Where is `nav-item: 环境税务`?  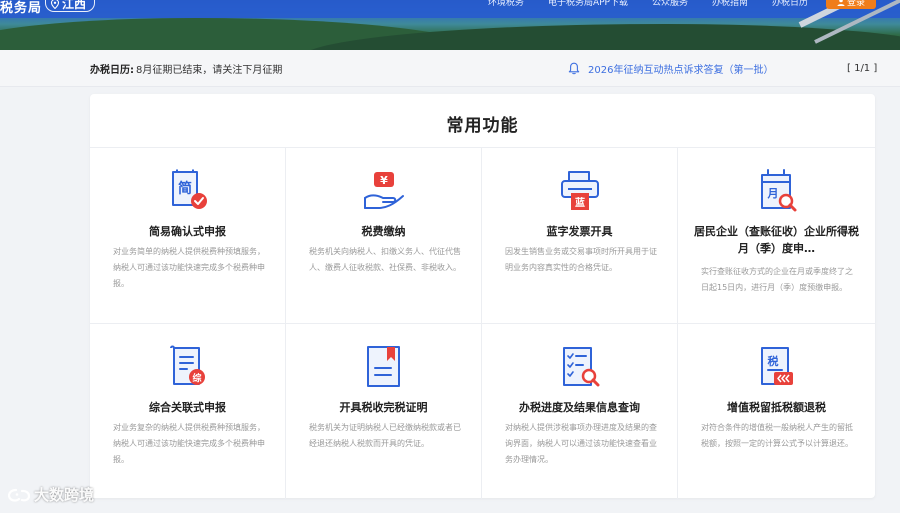 nav-item: 环境税务 is located at coordinates (506, 3).